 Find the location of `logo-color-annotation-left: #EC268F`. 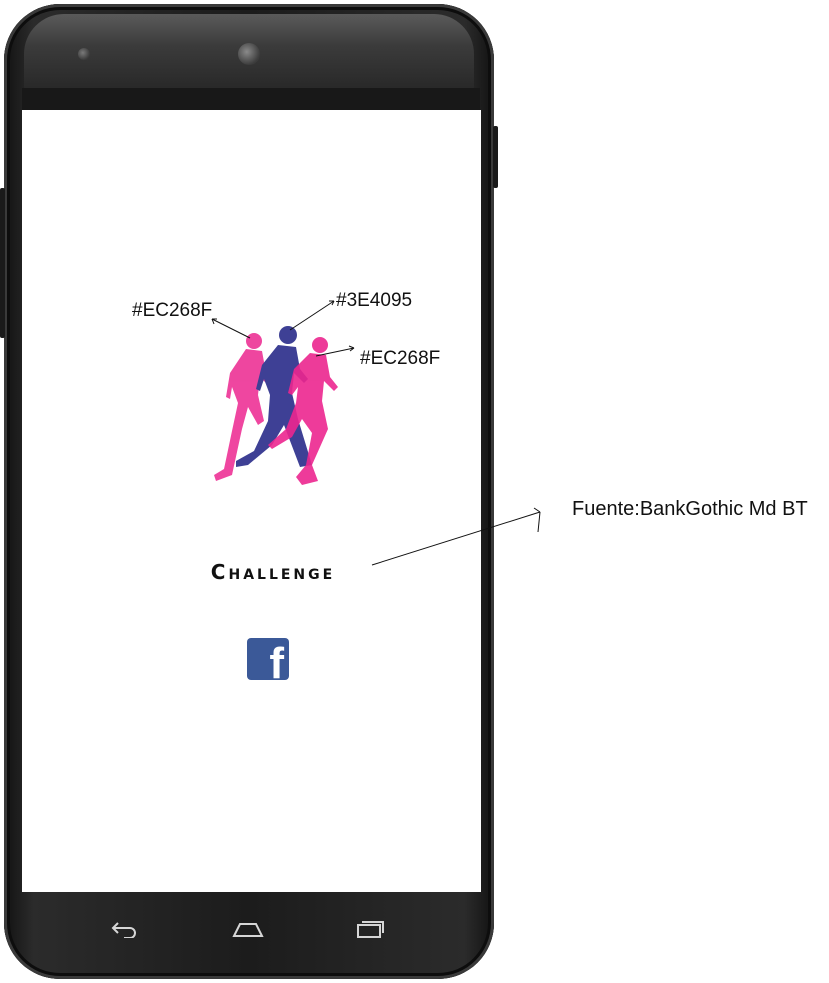

logo-color-annotation-left: #EC268F is located at coordinates (172, 310).